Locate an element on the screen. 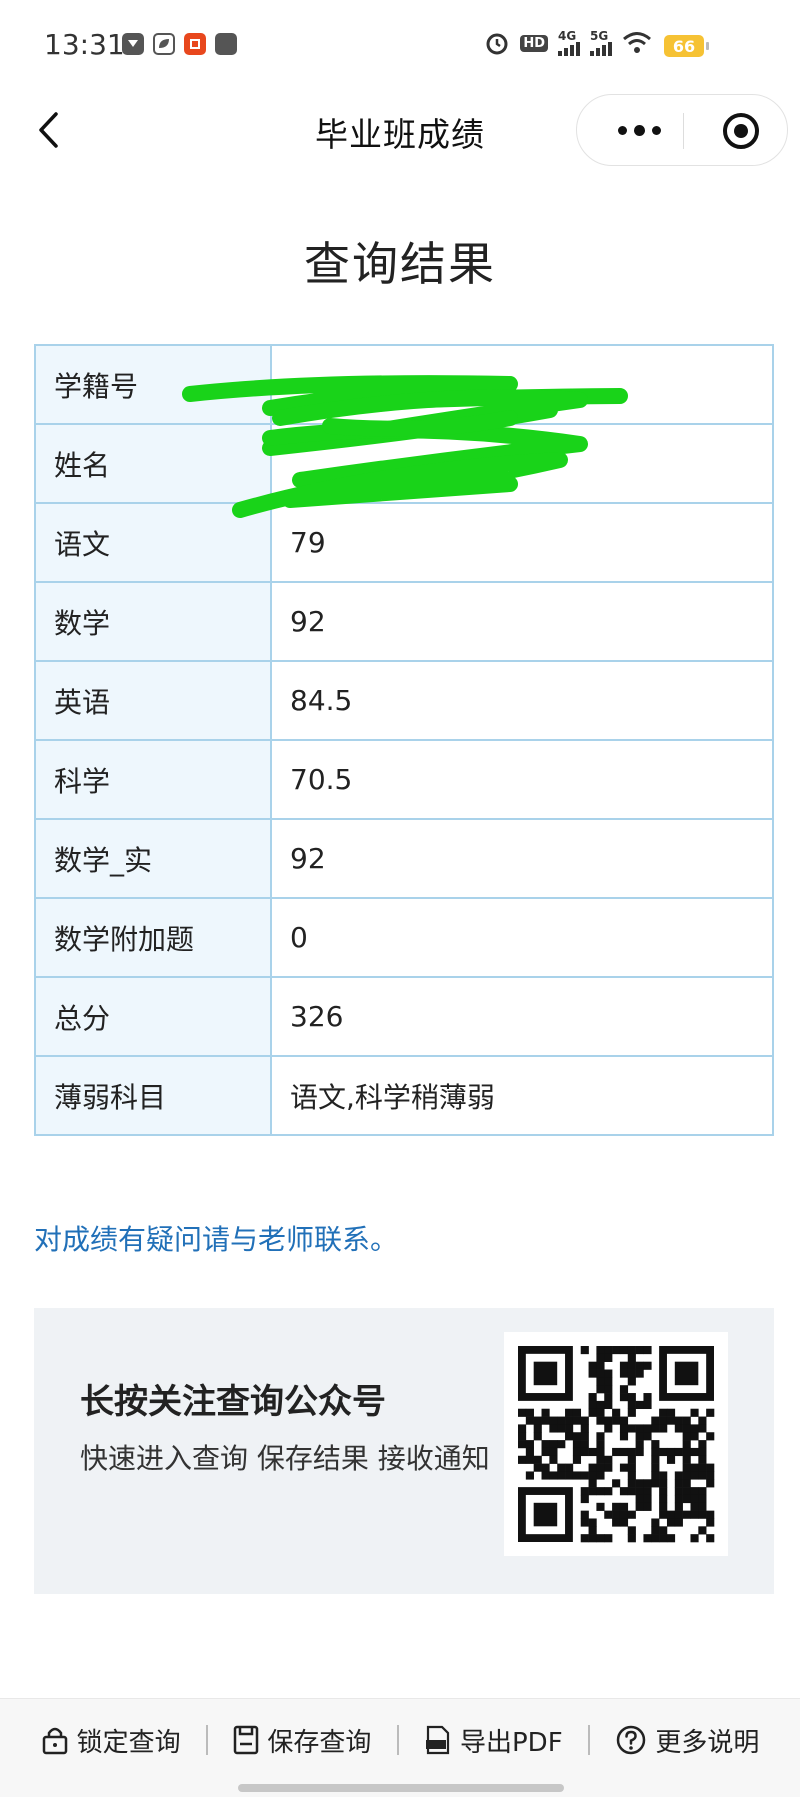 This screenshot has height=1797, width=800. qr-code-image is located at coordinates (616, 1444).